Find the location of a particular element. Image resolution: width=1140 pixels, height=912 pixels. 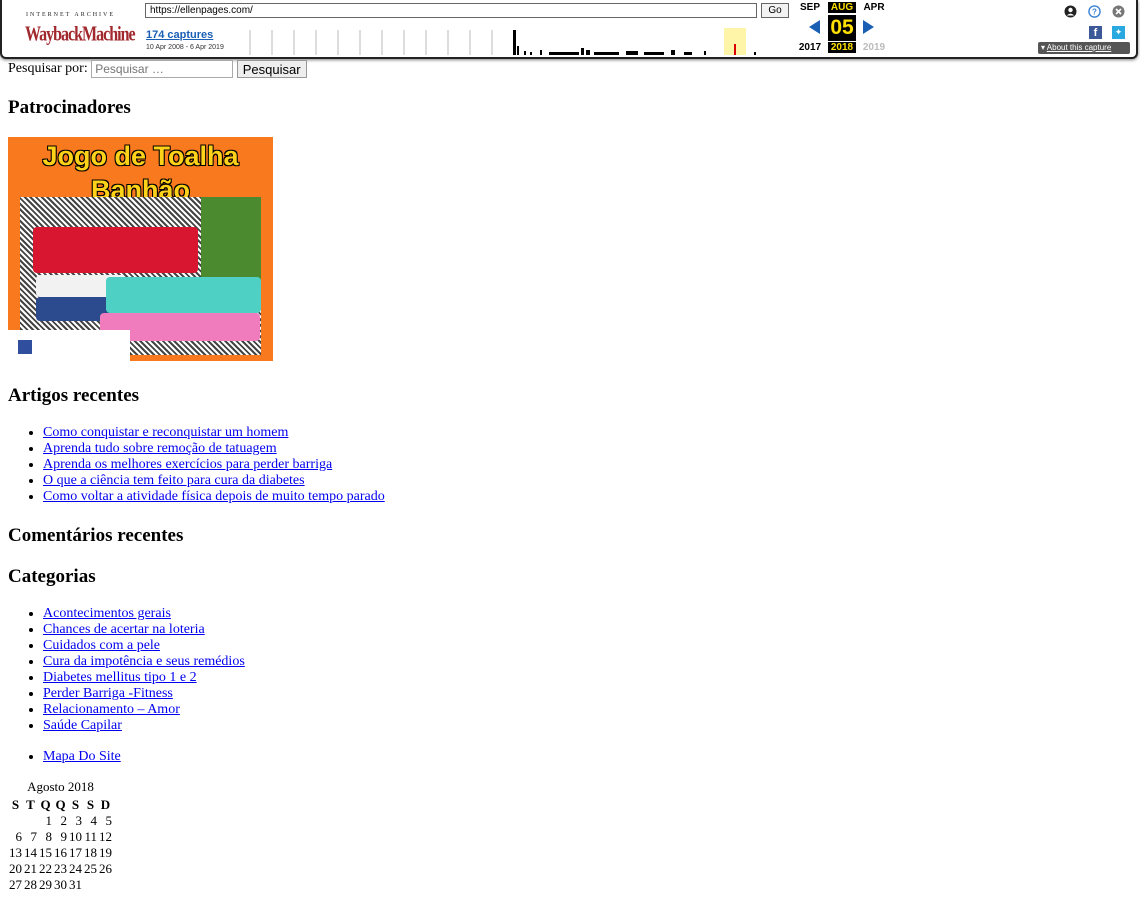

capture-date-range: 10 Apr 2008 - 6 Apr 2019 is located at coordinates (185, 47).